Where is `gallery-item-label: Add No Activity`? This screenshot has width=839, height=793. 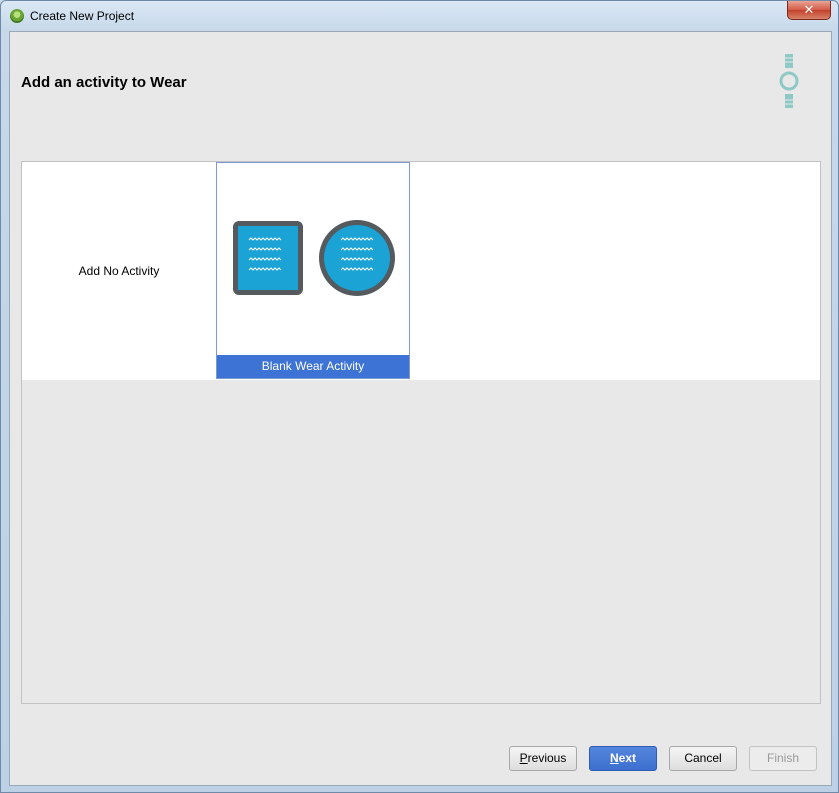 gallery-item-label: Add No Activity is located at coordinates (119, 271).